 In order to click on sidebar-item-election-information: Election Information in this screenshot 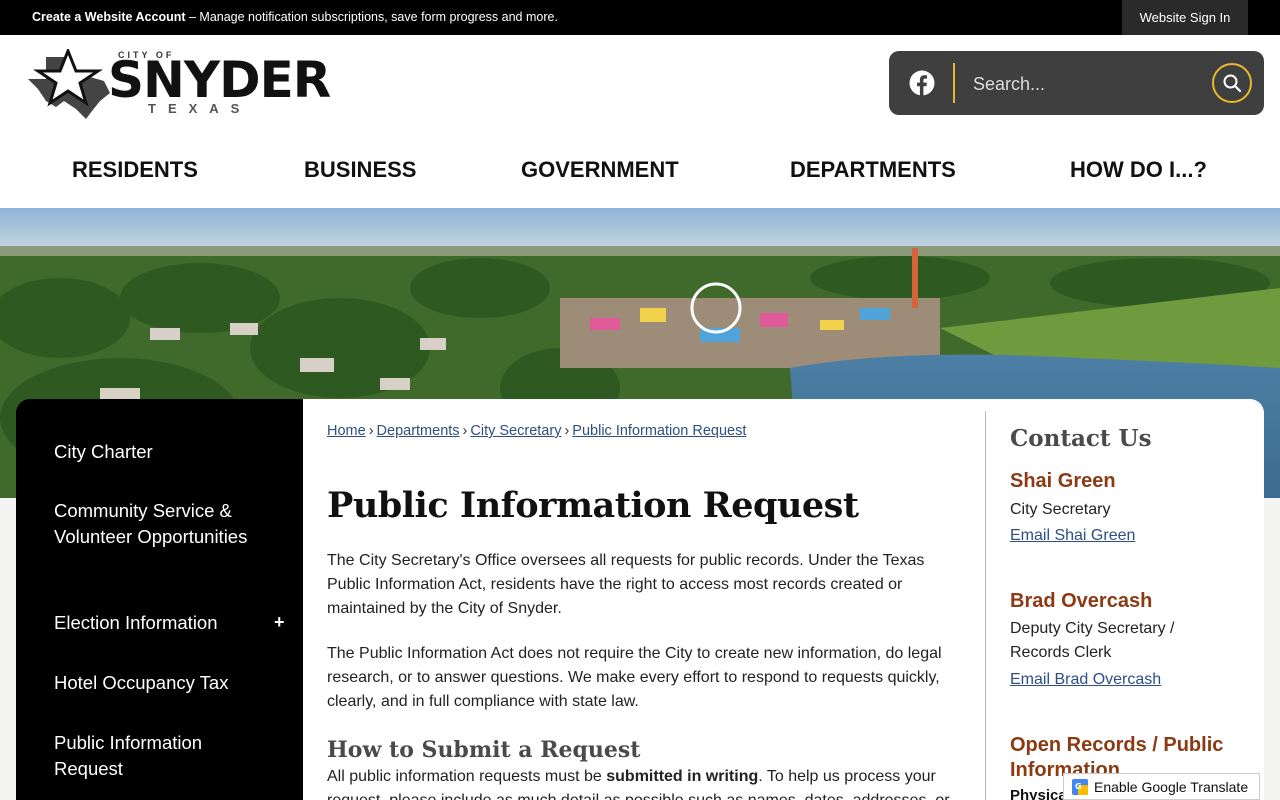, I will do `click(154, 623)`.